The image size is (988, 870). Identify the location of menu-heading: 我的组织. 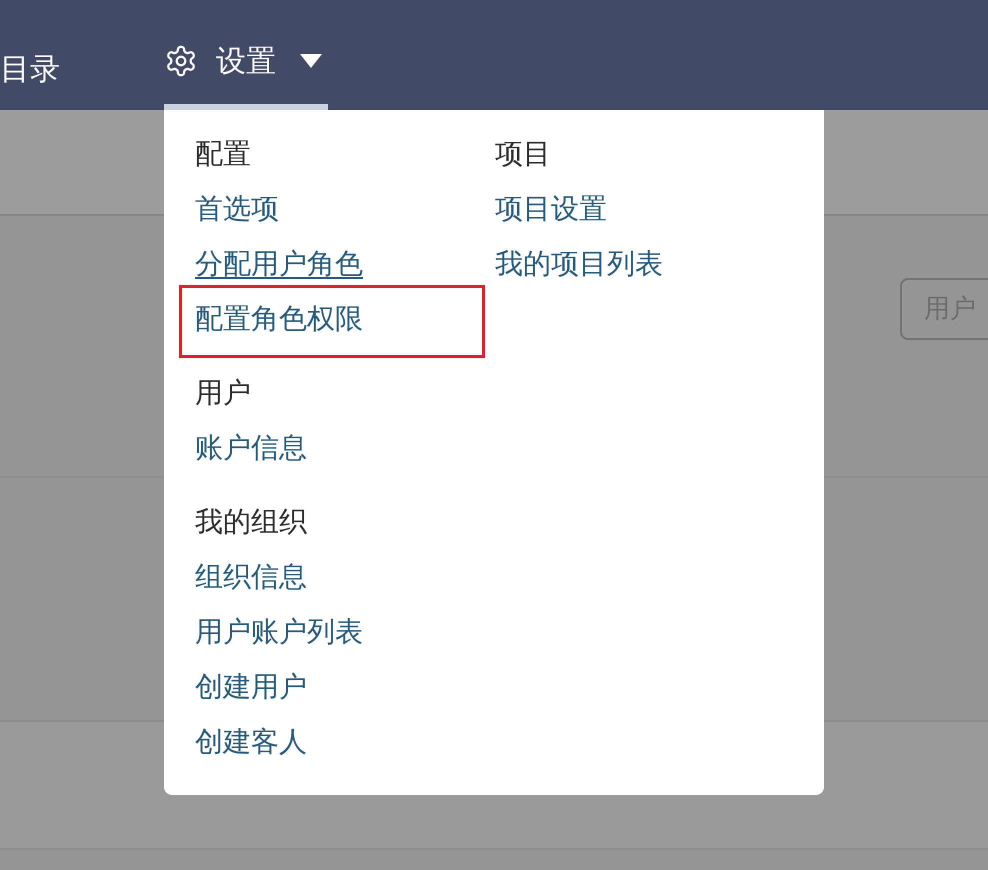
(251, 522).